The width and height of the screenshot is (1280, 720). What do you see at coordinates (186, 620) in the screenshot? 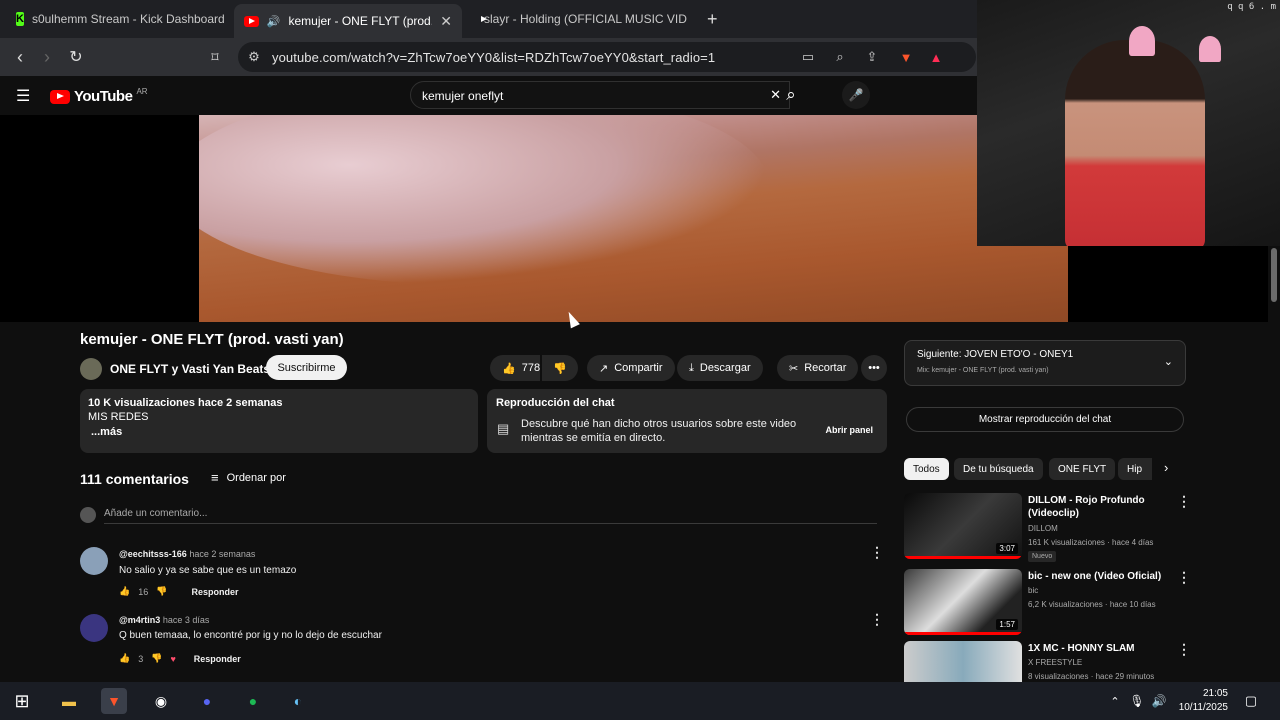
I see `comment-time: hace 3 días` at bounding box center [186, 620].